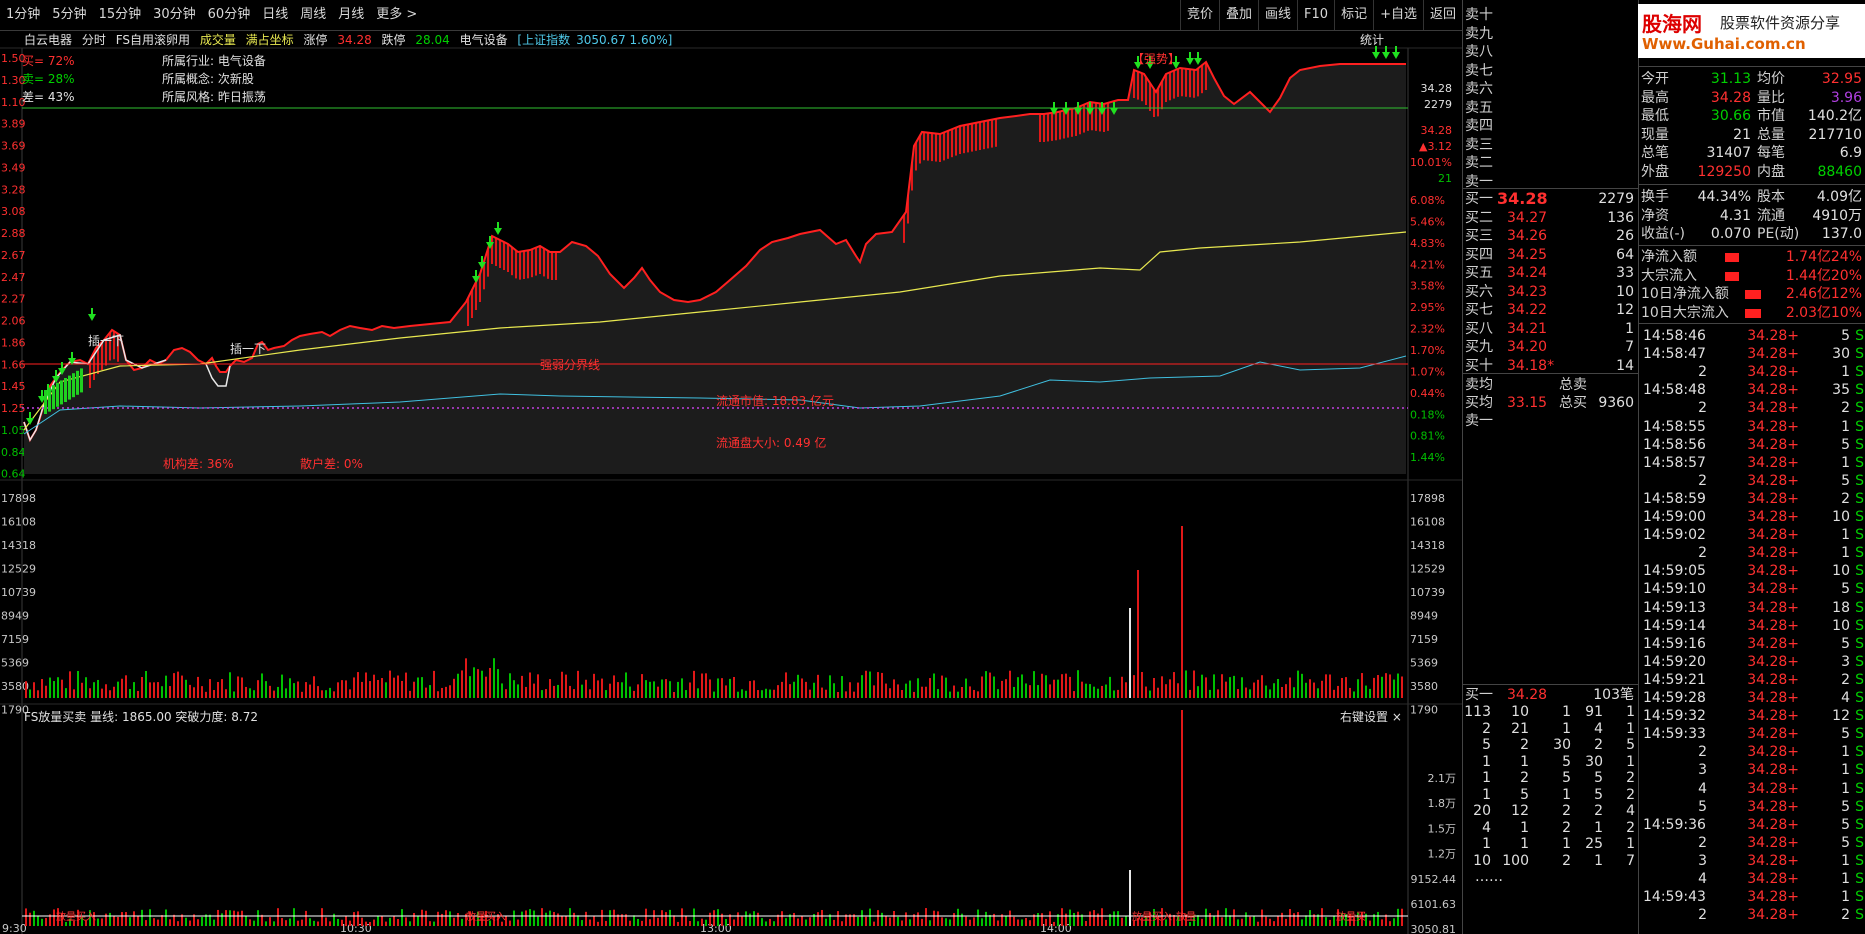 The image size is (1865, 934). What do you see at coordinates (1753, 294) in the screenshot?
I see `flow-bar` at bounding box center [1753, 294].